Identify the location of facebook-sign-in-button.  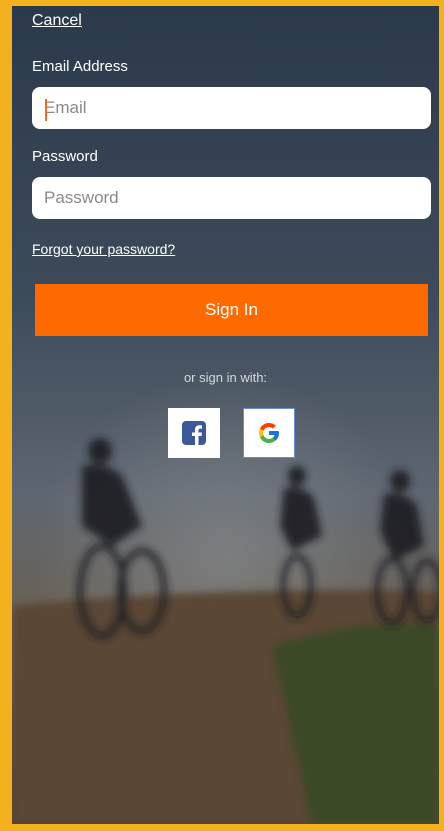
(194, 433).